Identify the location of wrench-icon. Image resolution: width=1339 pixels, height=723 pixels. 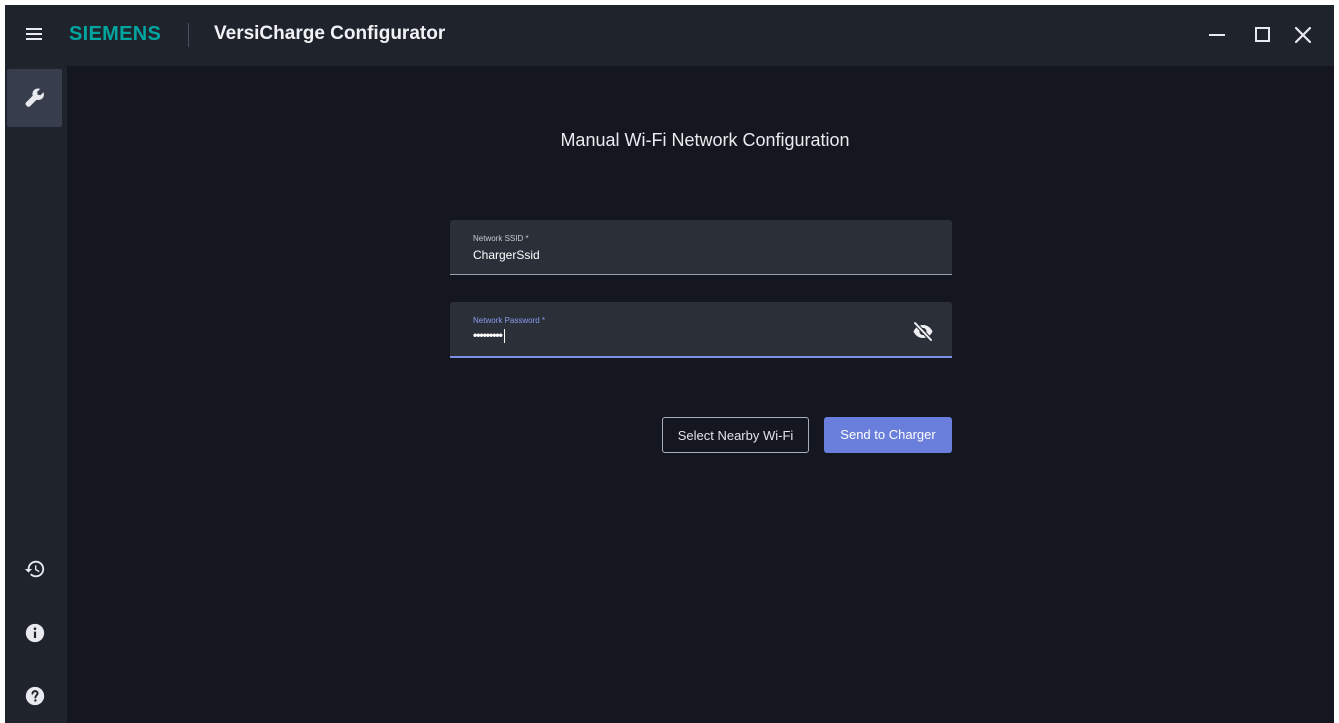
(34, 97).